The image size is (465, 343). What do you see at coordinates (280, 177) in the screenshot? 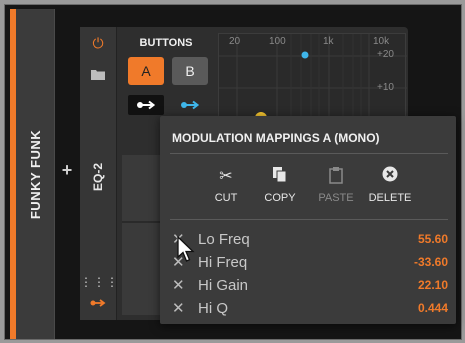
I see `copy-icon` at bounding box center [280, 177].